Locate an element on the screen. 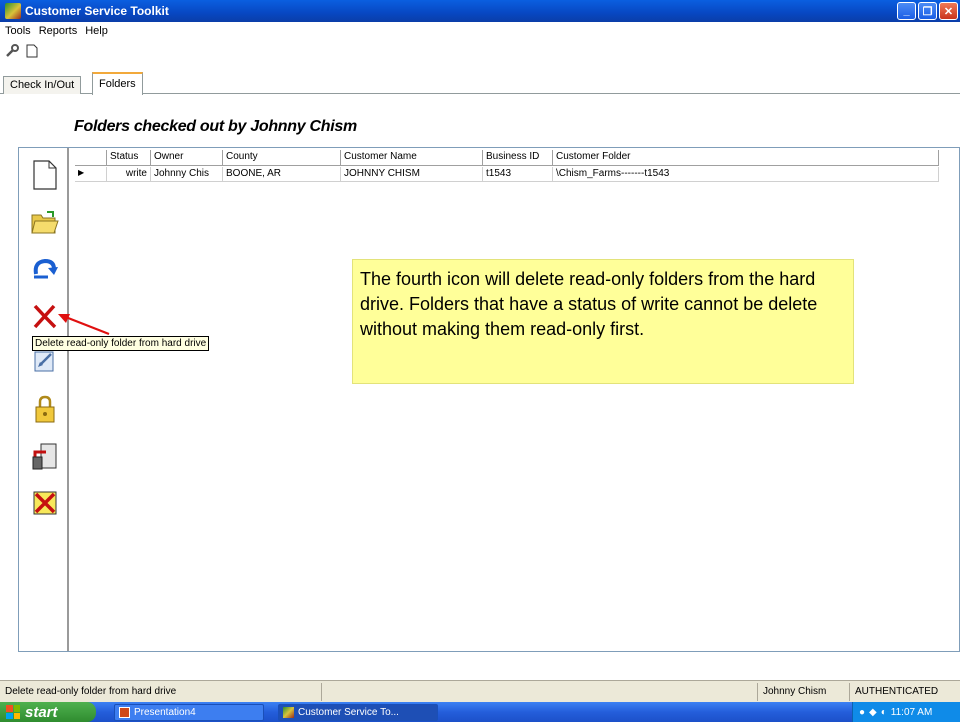 This screenshot has width=960, height=722. shield-icon: ◆ is located at coordinates (873, 712).